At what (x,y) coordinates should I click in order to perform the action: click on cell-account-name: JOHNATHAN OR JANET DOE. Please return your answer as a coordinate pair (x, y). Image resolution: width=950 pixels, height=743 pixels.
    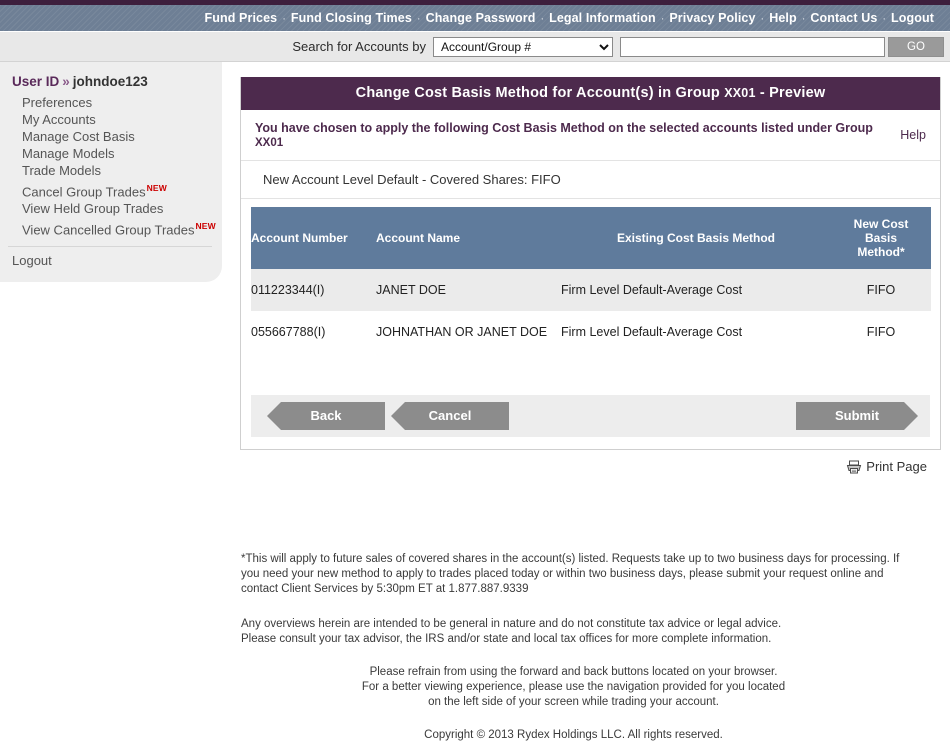
    Looking at the image, I should click on (462, 332).